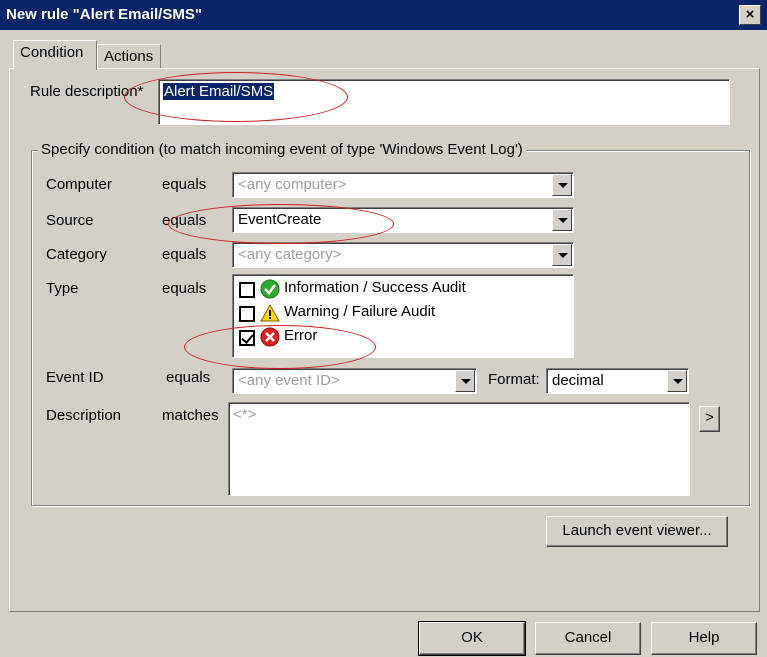 This screenshot has height=657, width=767. I want to click on type-warning-checkbox, so click(247, 314).